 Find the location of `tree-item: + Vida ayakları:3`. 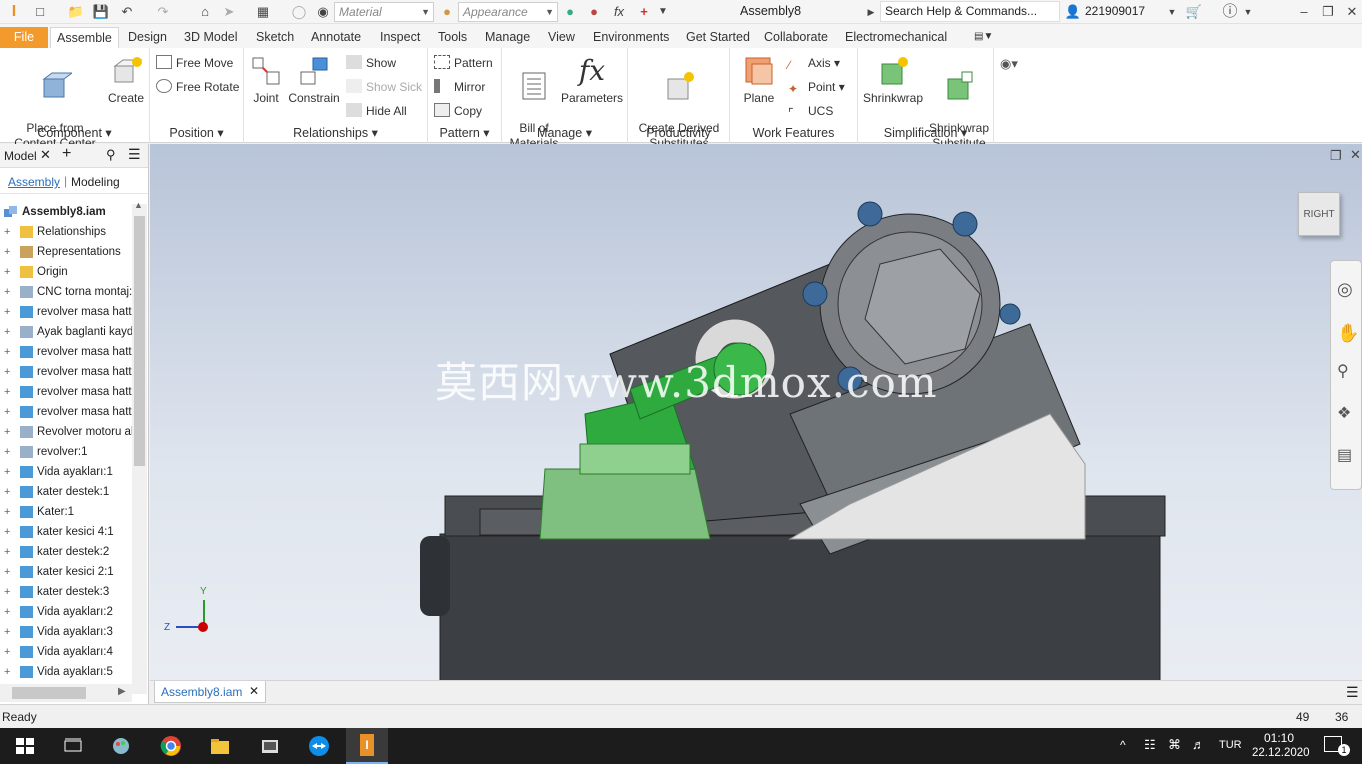

tree-item: + Vida ayakları:3 is located at coordinates (66, 632).